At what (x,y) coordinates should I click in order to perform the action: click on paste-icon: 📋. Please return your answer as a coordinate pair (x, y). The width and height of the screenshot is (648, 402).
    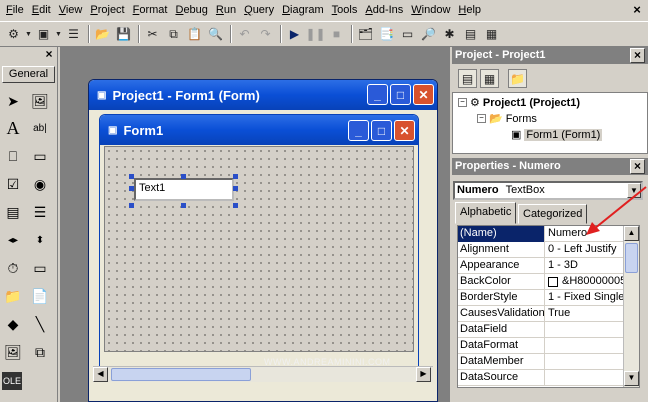
    Looking at the image, I should click on (194, 34).